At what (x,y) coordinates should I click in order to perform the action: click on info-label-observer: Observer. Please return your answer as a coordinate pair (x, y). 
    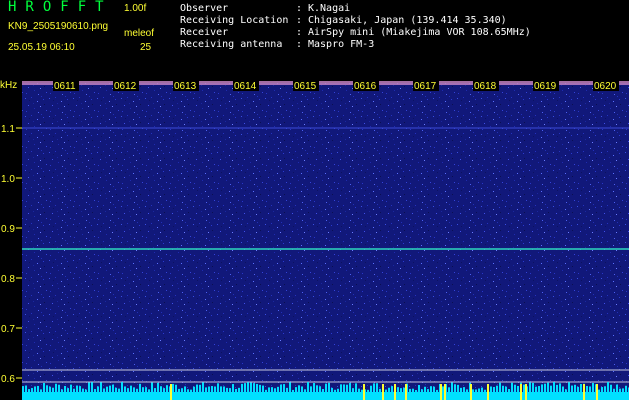
    Looking at the image, I should click on (204, 8).